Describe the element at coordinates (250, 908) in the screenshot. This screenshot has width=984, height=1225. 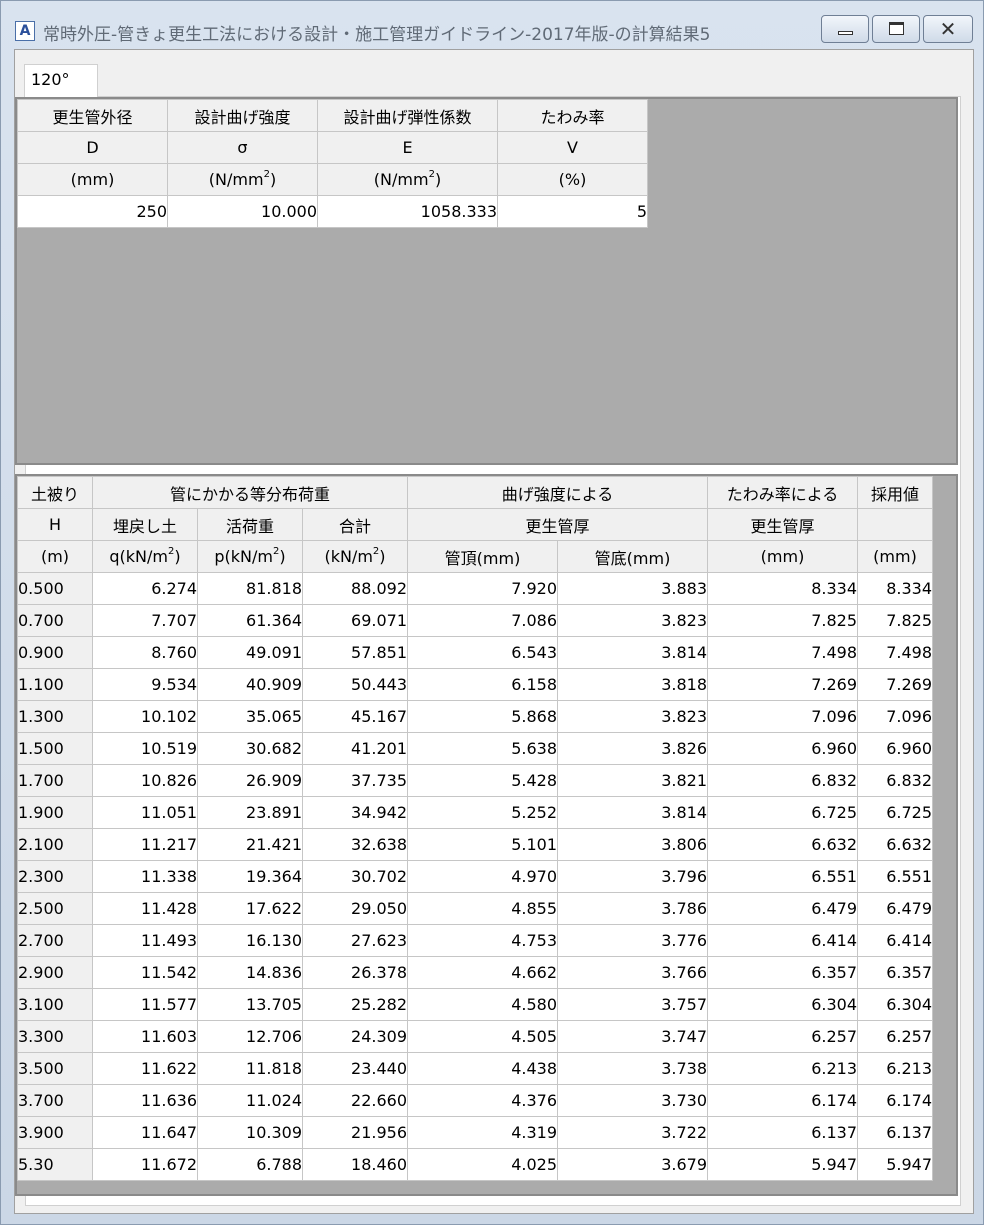
I see `live-load-cell: 17.622` at that location.